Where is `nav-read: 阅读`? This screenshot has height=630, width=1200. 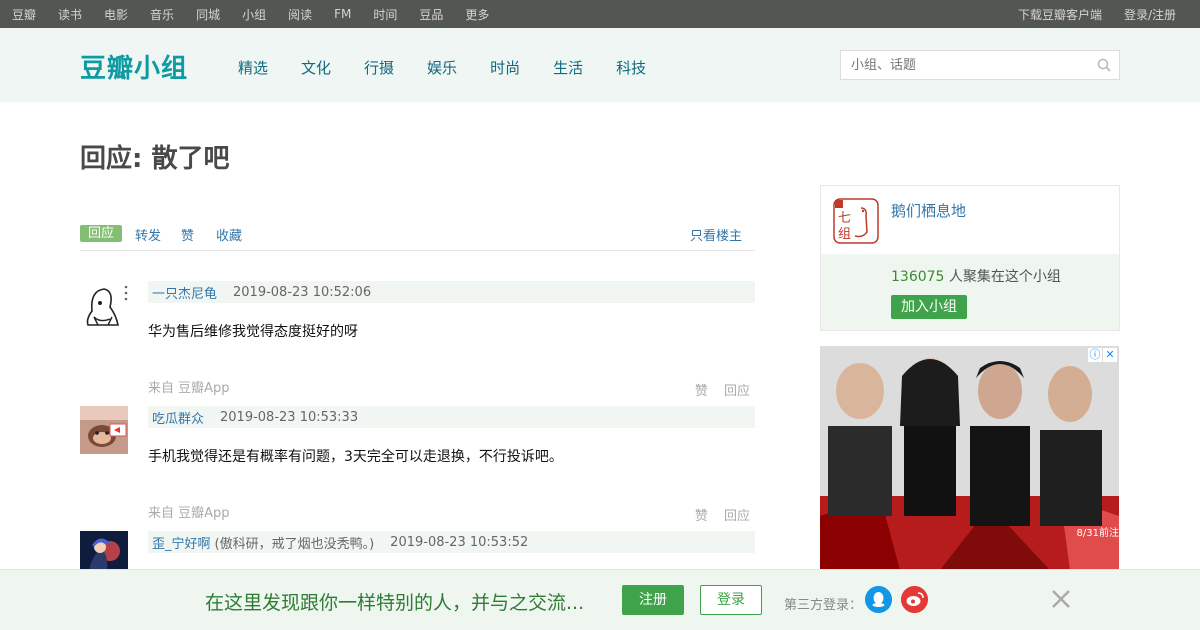
nav-read: 阅读 is located at coordinates (300, 14).